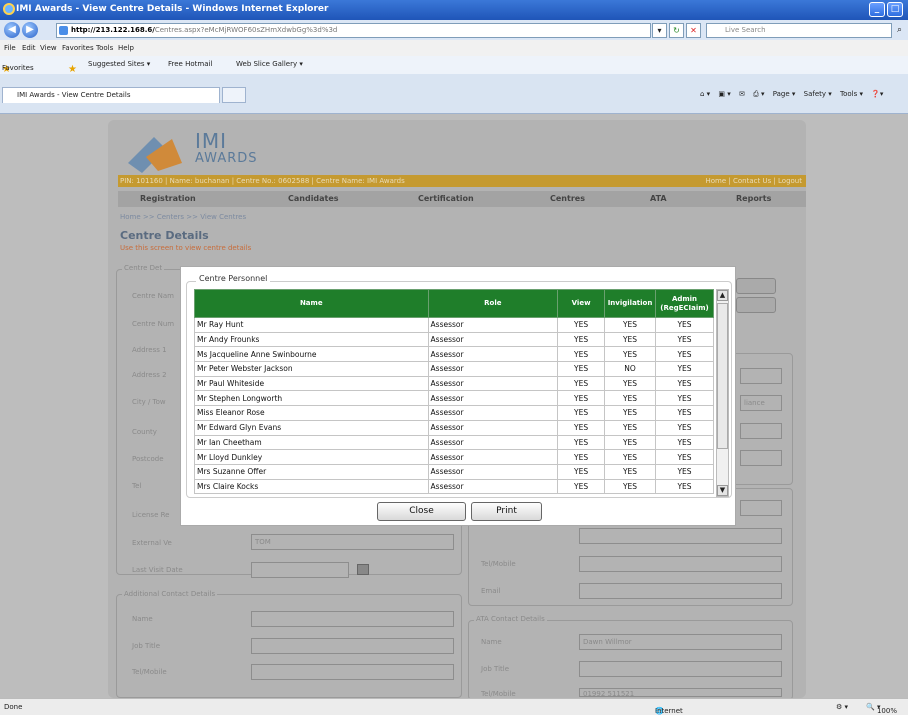 This screenshot has height=715, width=908. I want to click on table-scrollbar: ▲ ▼, so click(722, 393).